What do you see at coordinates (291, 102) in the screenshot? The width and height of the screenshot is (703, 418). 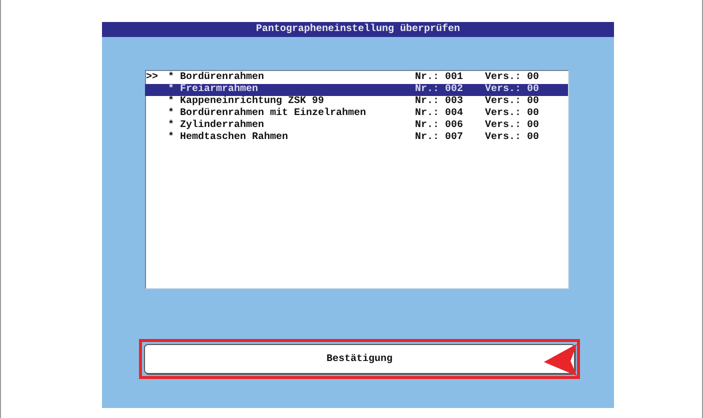 I see `frame-name: * Kappeneinrichtung ZSK 99` at bounding box center [291, 102].